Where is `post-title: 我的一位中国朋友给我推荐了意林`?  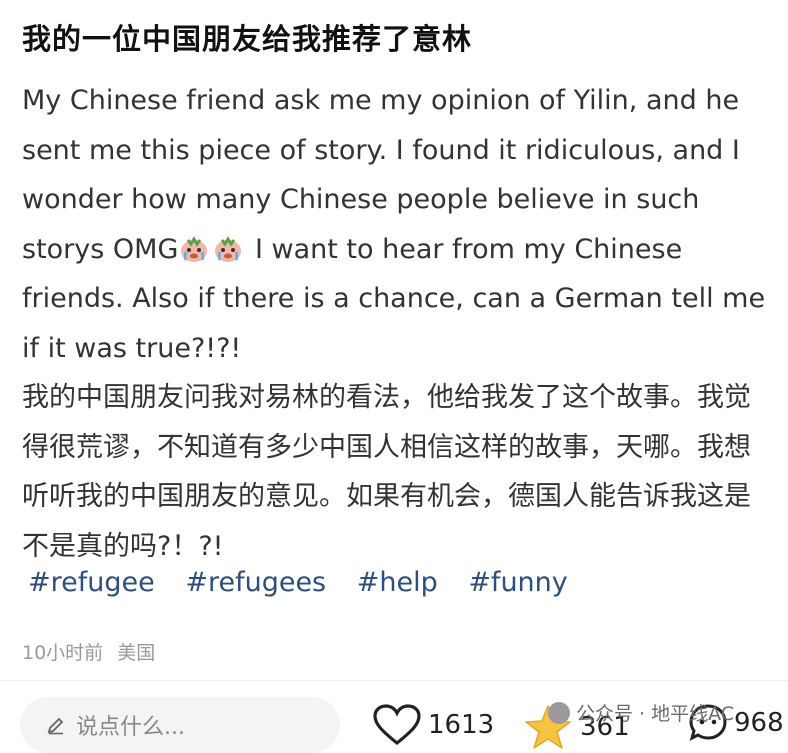
post-title: 我的一位中国朋友给我推荐了意林 is located at coordinates (247, 39).